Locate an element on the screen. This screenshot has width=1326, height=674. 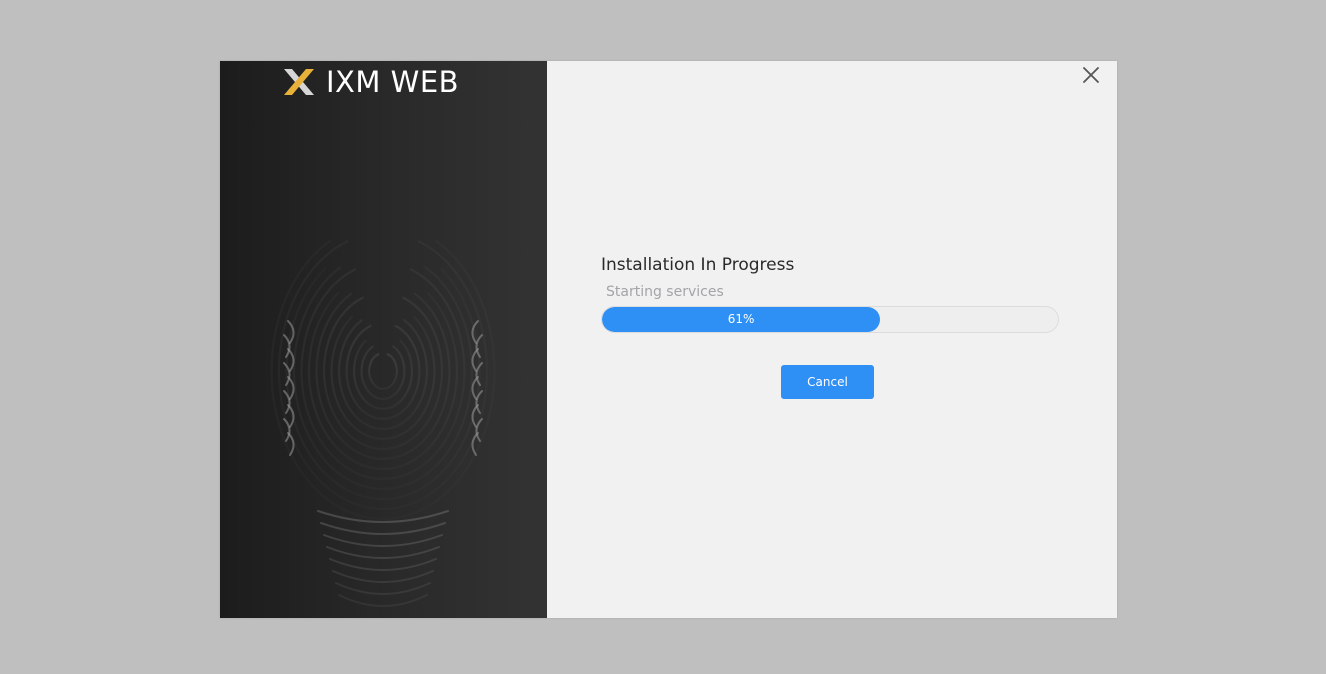
brand-header: IXM WEB is located at coordinates (370, 82).